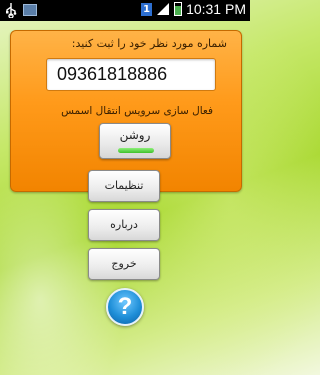 The image size is (320, 375). Describe the element at coordinates (149, 43) in the screenshot. I see `phone-prompt-label: شماره مورد نظر خود را ثبت کنید:` at that location.